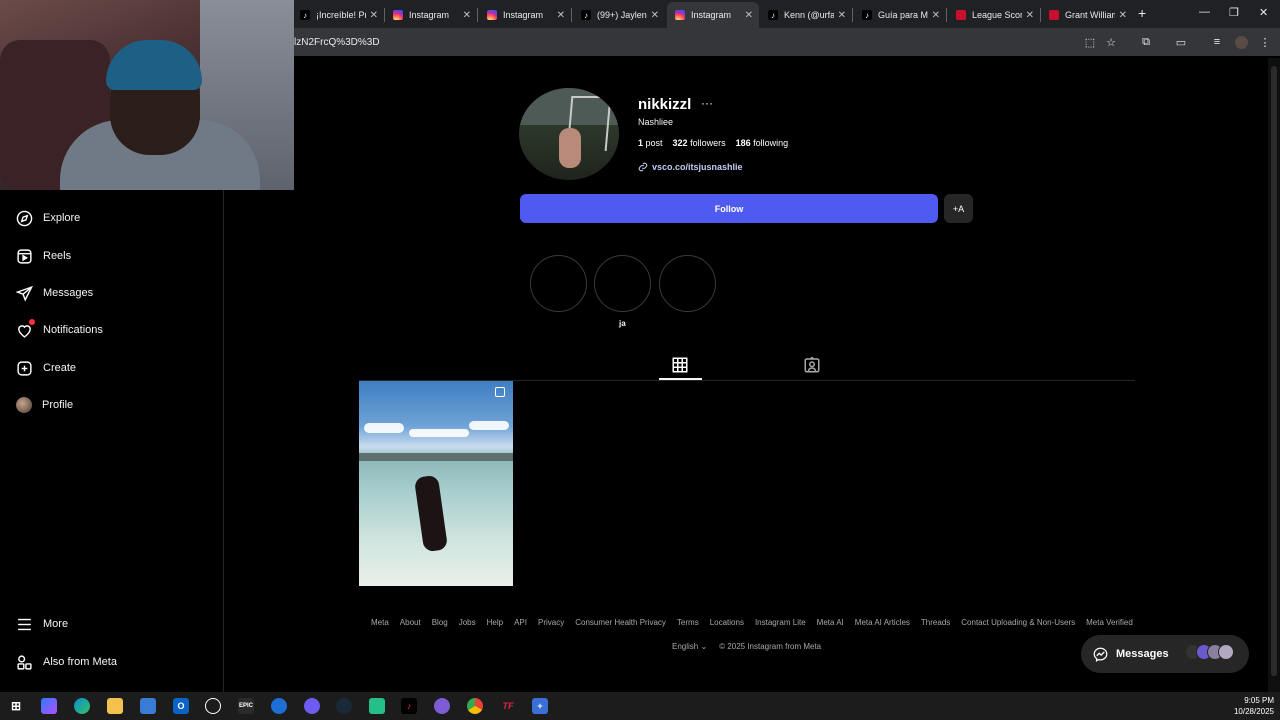 The height and width of the screenshot is (720, 1280). What do you see at coordinates (48, 218) in the screenshot?
I see `sidebar-item-explore: Explore` at bounding box center [48, 218].